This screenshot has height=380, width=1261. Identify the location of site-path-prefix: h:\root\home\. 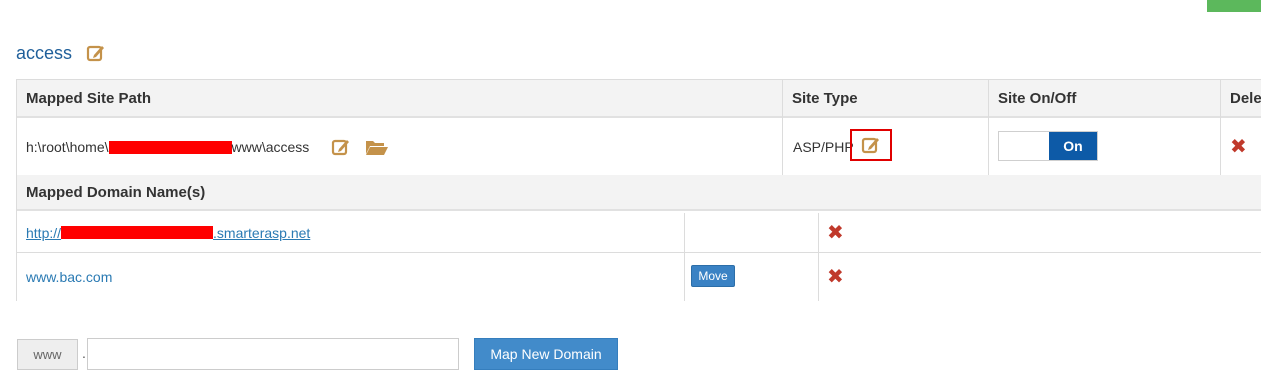
(67, 147).